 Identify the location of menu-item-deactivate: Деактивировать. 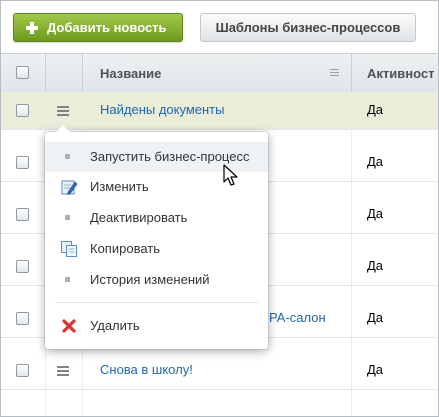
(156, 218).